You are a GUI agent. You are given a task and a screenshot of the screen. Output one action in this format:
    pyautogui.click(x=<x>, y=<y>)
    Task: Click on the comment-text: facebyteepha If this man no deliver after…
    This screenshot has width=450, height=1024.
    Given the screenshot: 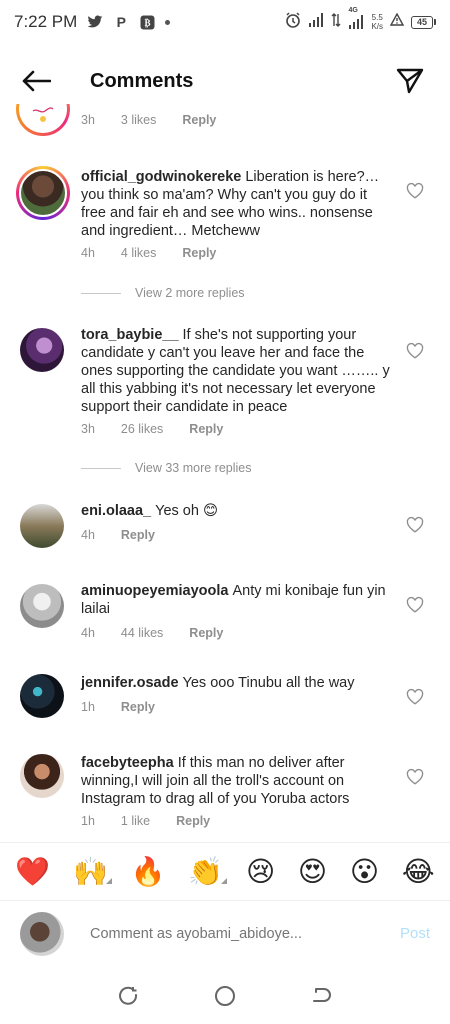 What is the action you would take?
    pyautogui.click(x=236, y=781)
    